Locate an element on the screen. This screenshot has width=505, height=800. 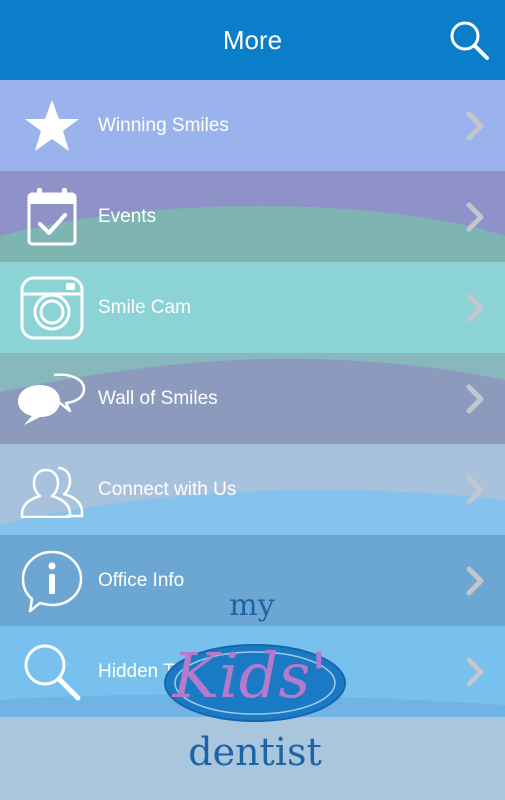
menu-item-label: Winning Smiles is located at coordinates (163, 125).